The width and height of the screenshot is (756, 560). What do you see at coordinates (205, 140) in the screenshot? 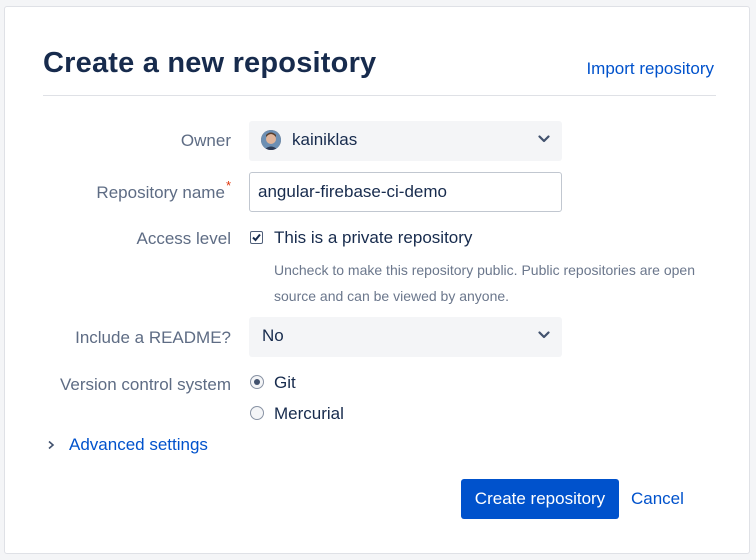
I see `owner-label: Owner` at bounding box center [205, 140].